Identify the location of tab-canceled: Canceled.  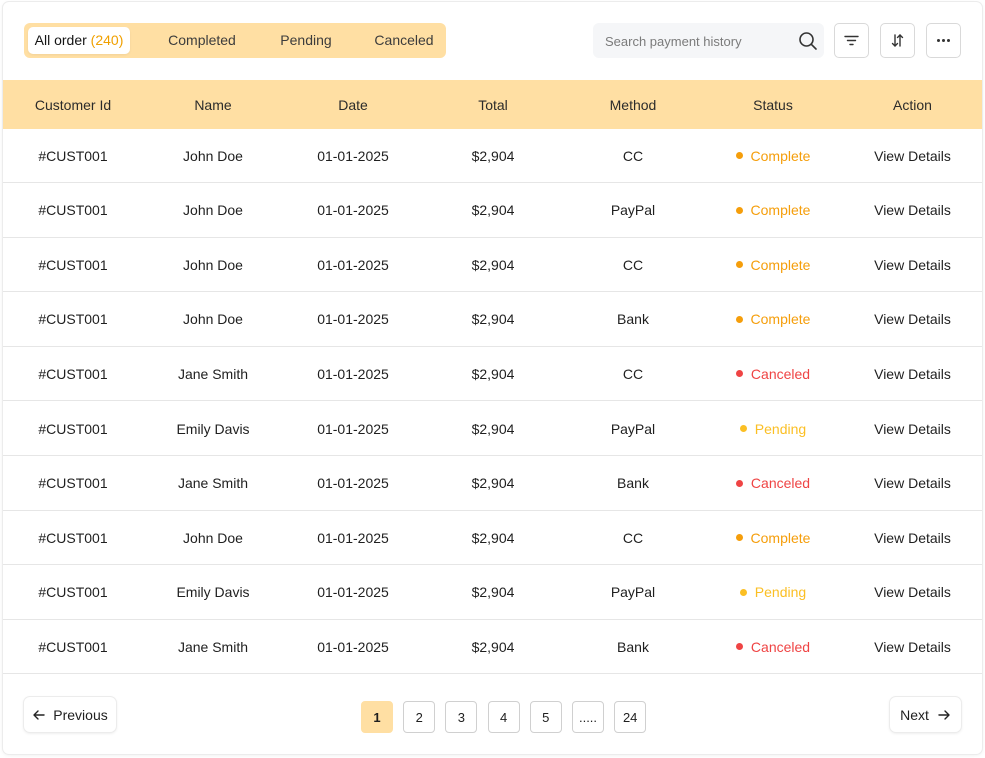
(404, 40).